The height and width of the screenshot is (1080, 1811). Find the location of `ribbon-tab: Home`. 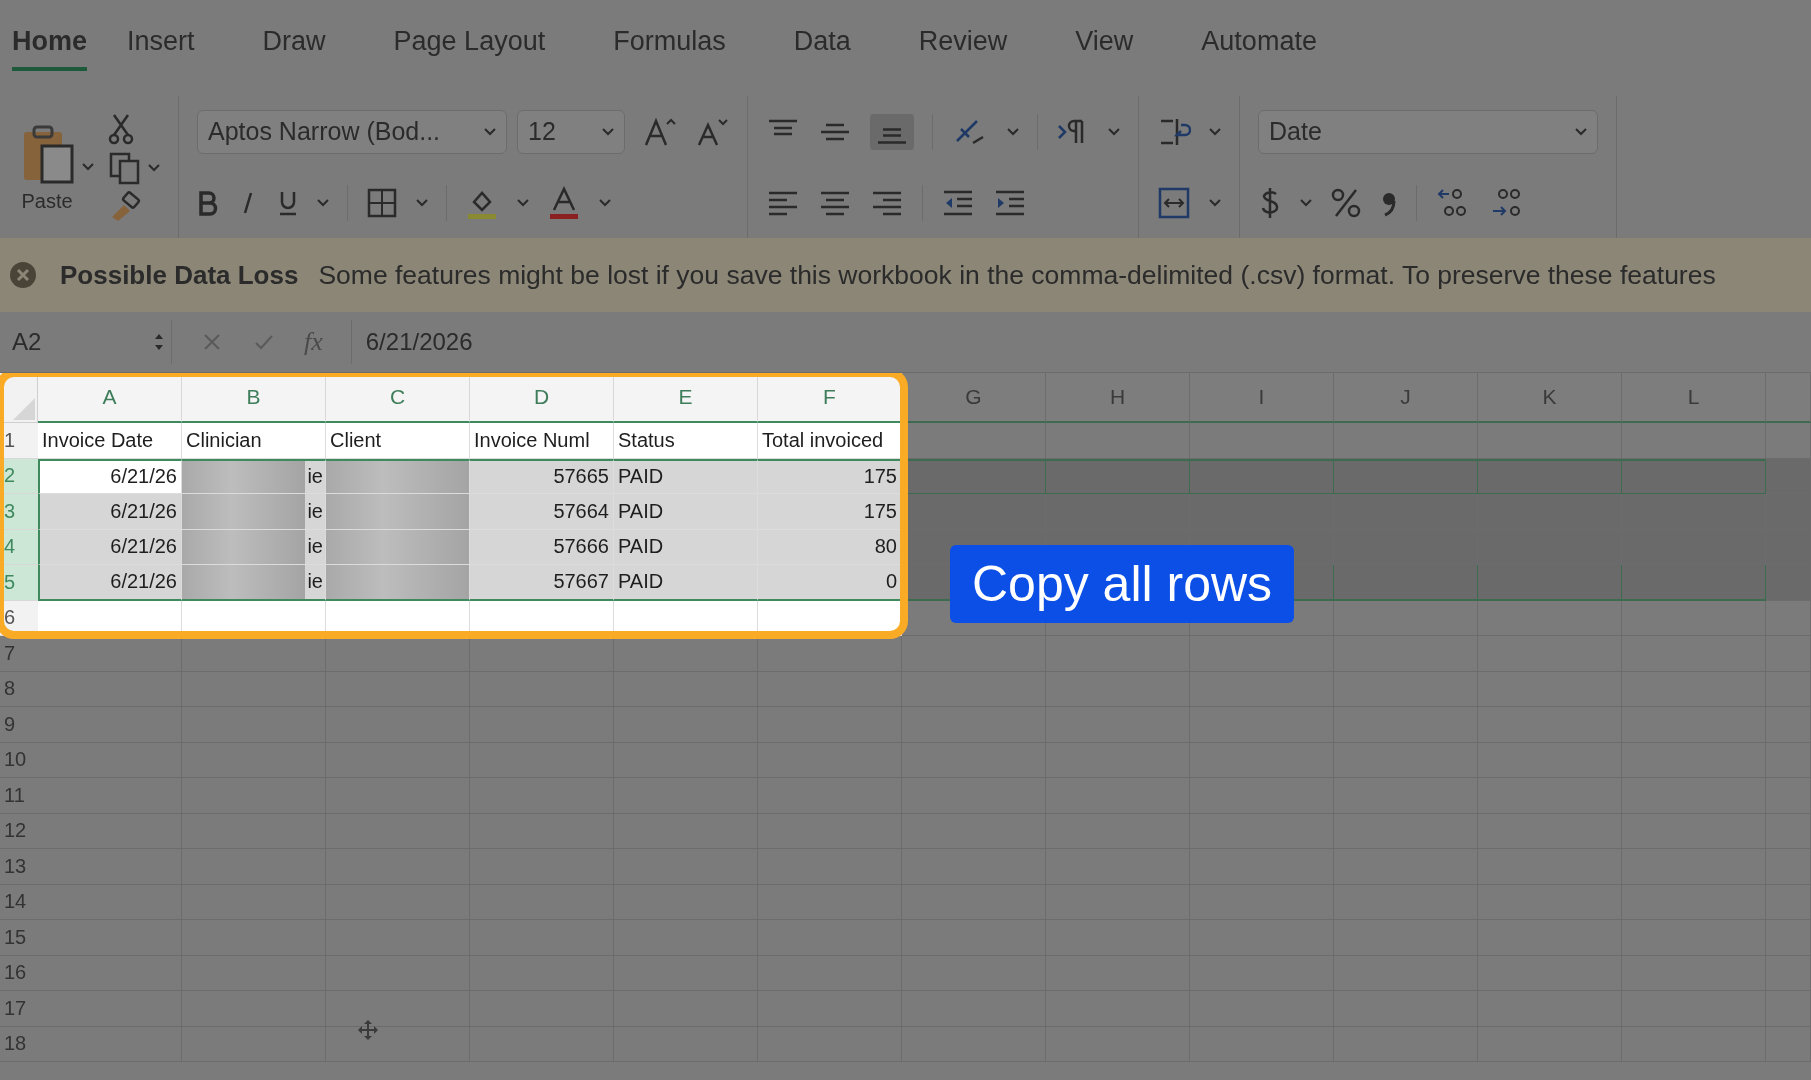

ribbon-tab: Home is located at coordinates (49, 44).